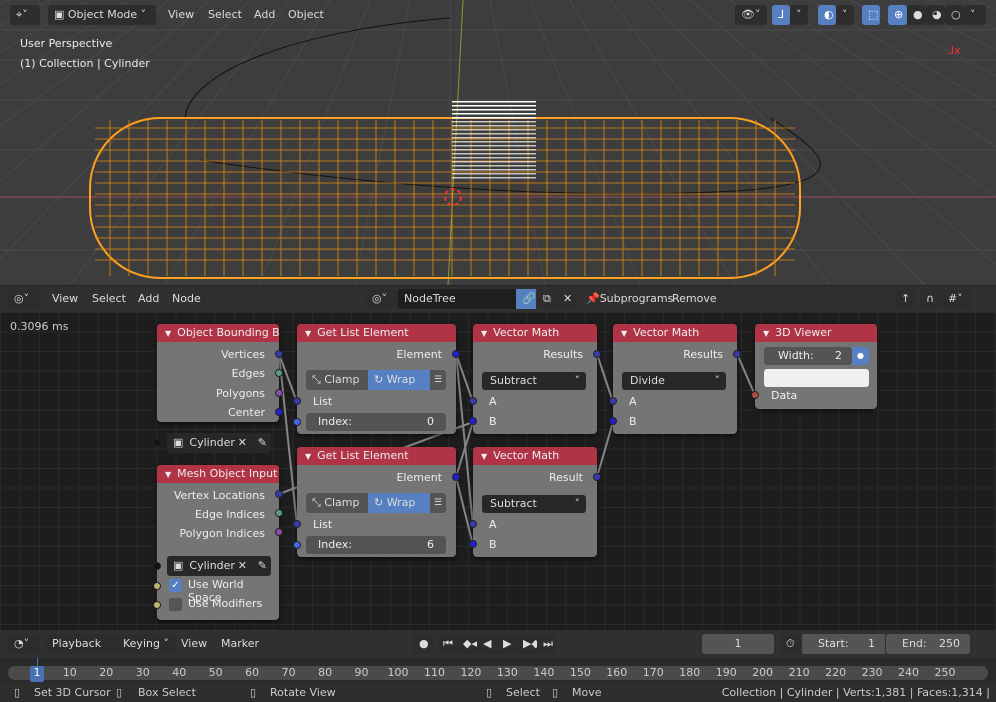 The image size is (996, 702). What do you see at coordinates (157, 605) in the screenshot?
I see `socket-modifiers` at bounding box center [157, 605].